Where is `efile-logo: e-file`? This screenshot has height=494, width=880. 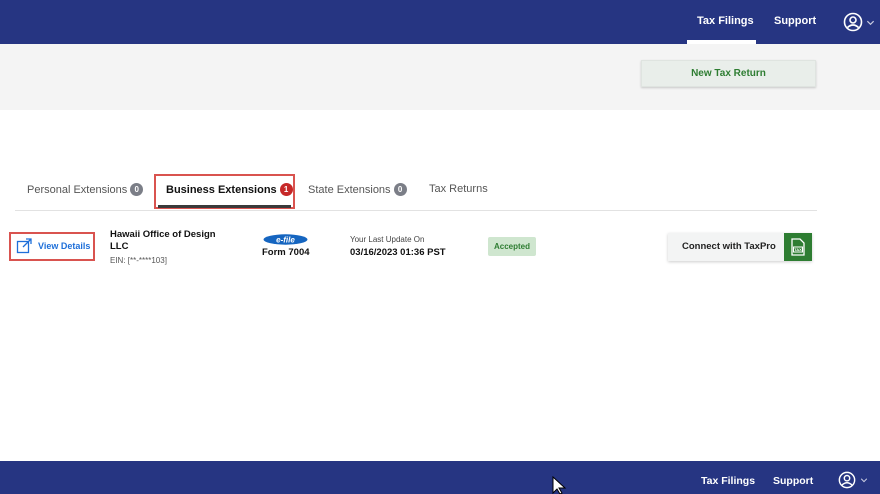 efile-logo: e-file is located at coordinates (285, 239).